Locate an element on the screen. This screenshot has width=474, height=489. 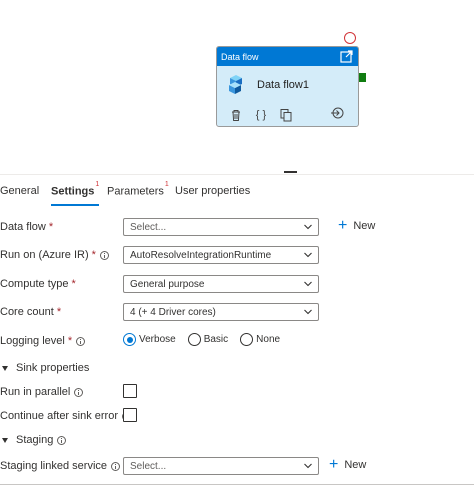
core-count-label: Core count * is located at coordinates (31, 312).